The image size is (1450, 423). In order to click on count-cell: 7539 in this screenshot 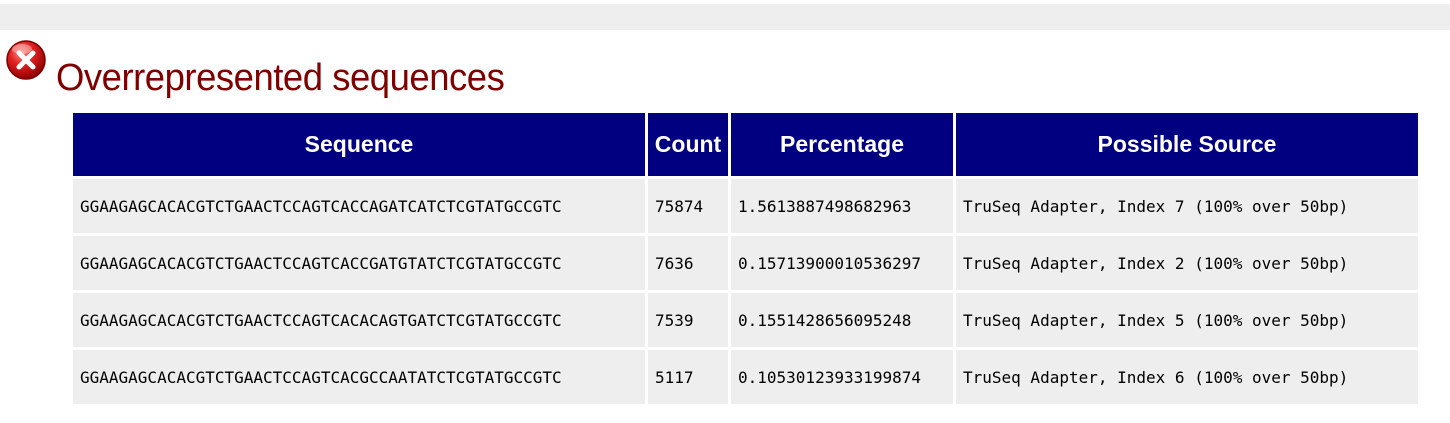, I will do `click(688, 320)`.